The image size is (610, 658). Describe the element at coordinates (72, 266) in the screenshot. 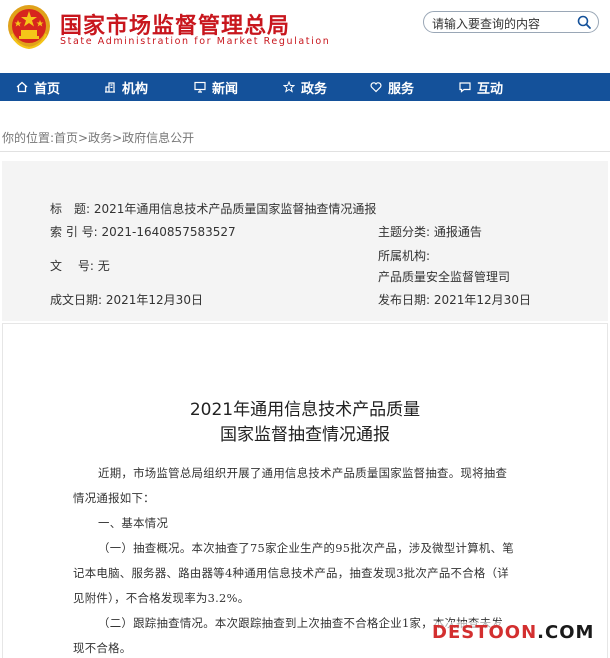

I see `info-doc-label: 文 号:` at that location.